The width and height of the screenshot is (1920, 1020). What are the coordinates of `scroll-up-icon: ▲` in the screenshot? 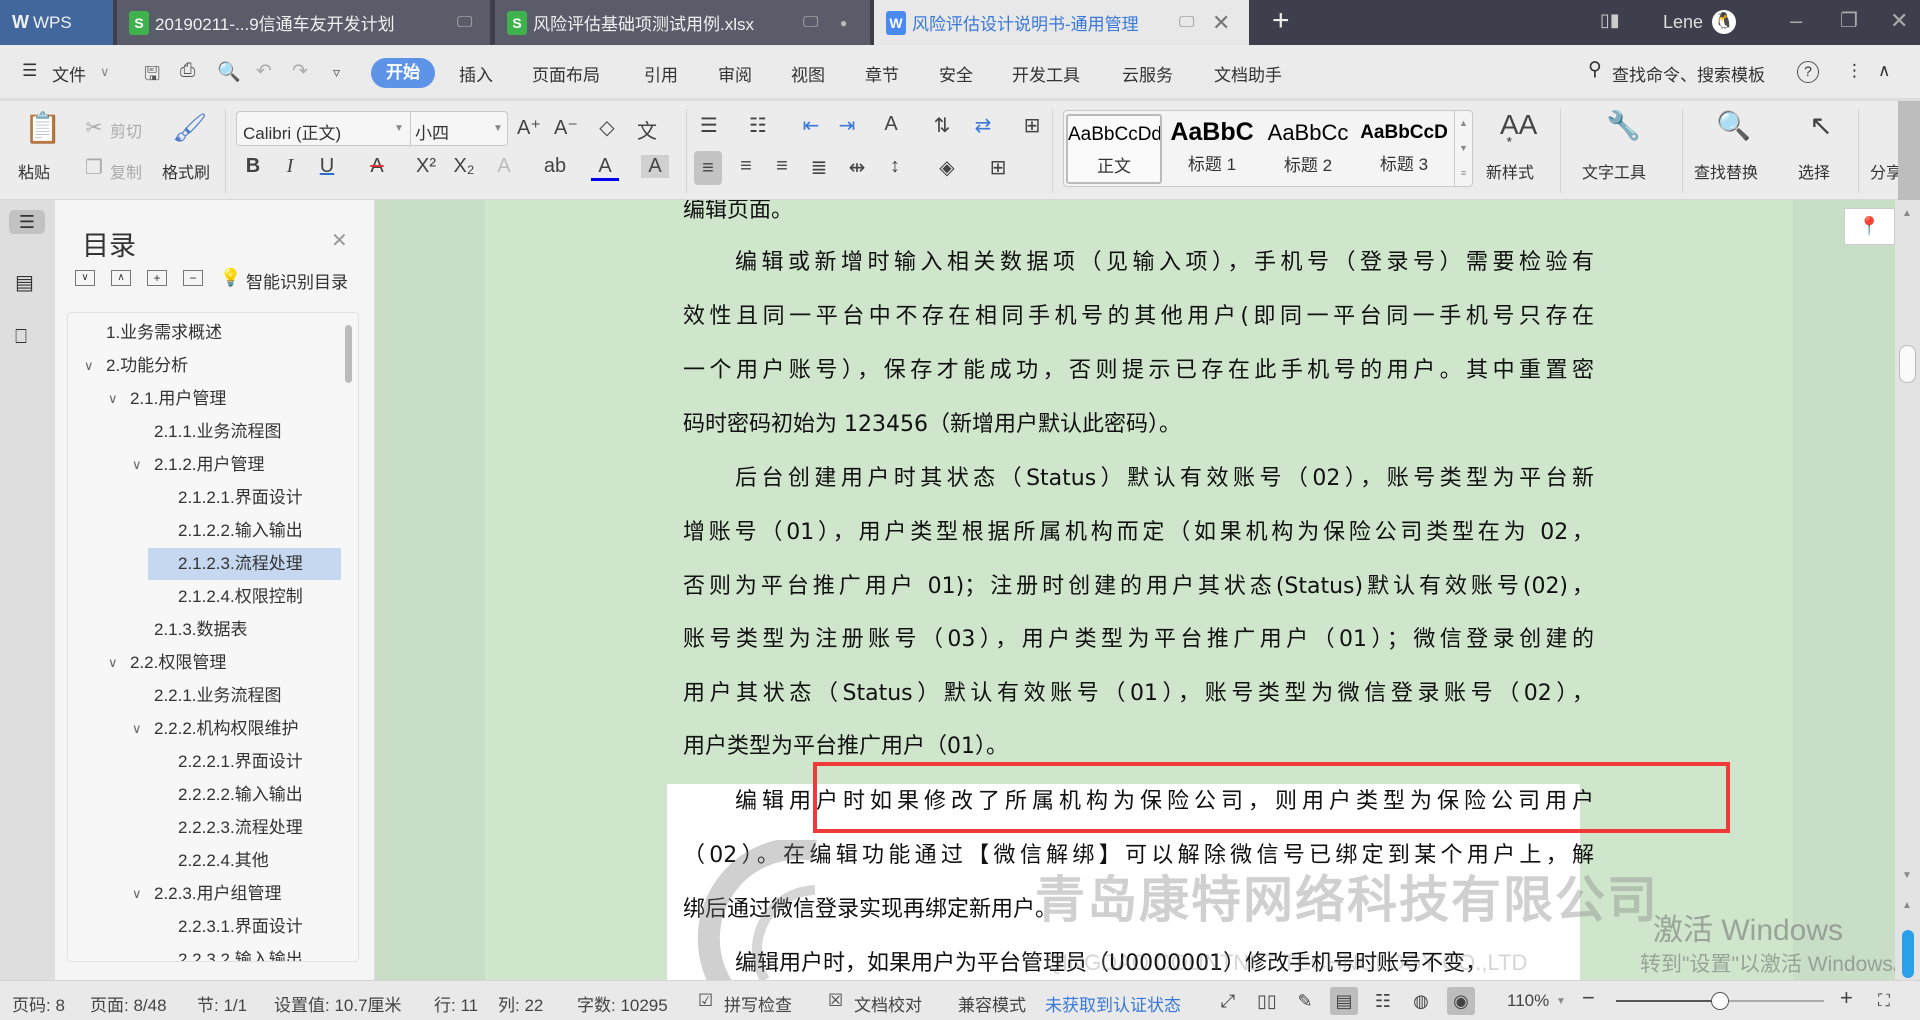 It's located at (1907, 213).